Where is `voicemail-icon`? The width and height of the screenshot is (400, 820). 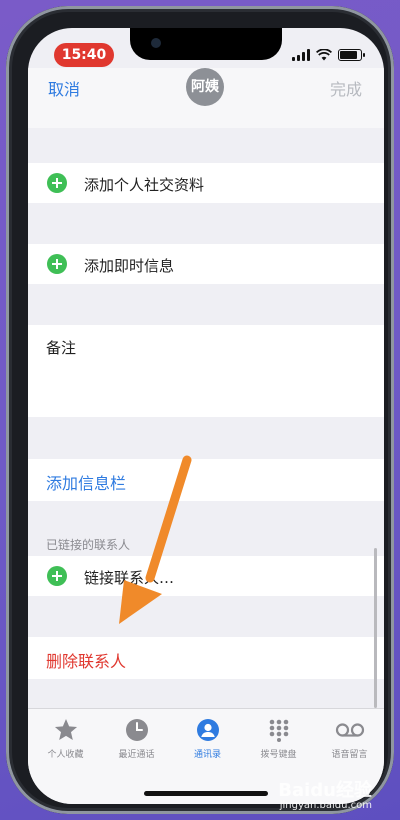 voicemail-icon is located at coordinates (349, 730).